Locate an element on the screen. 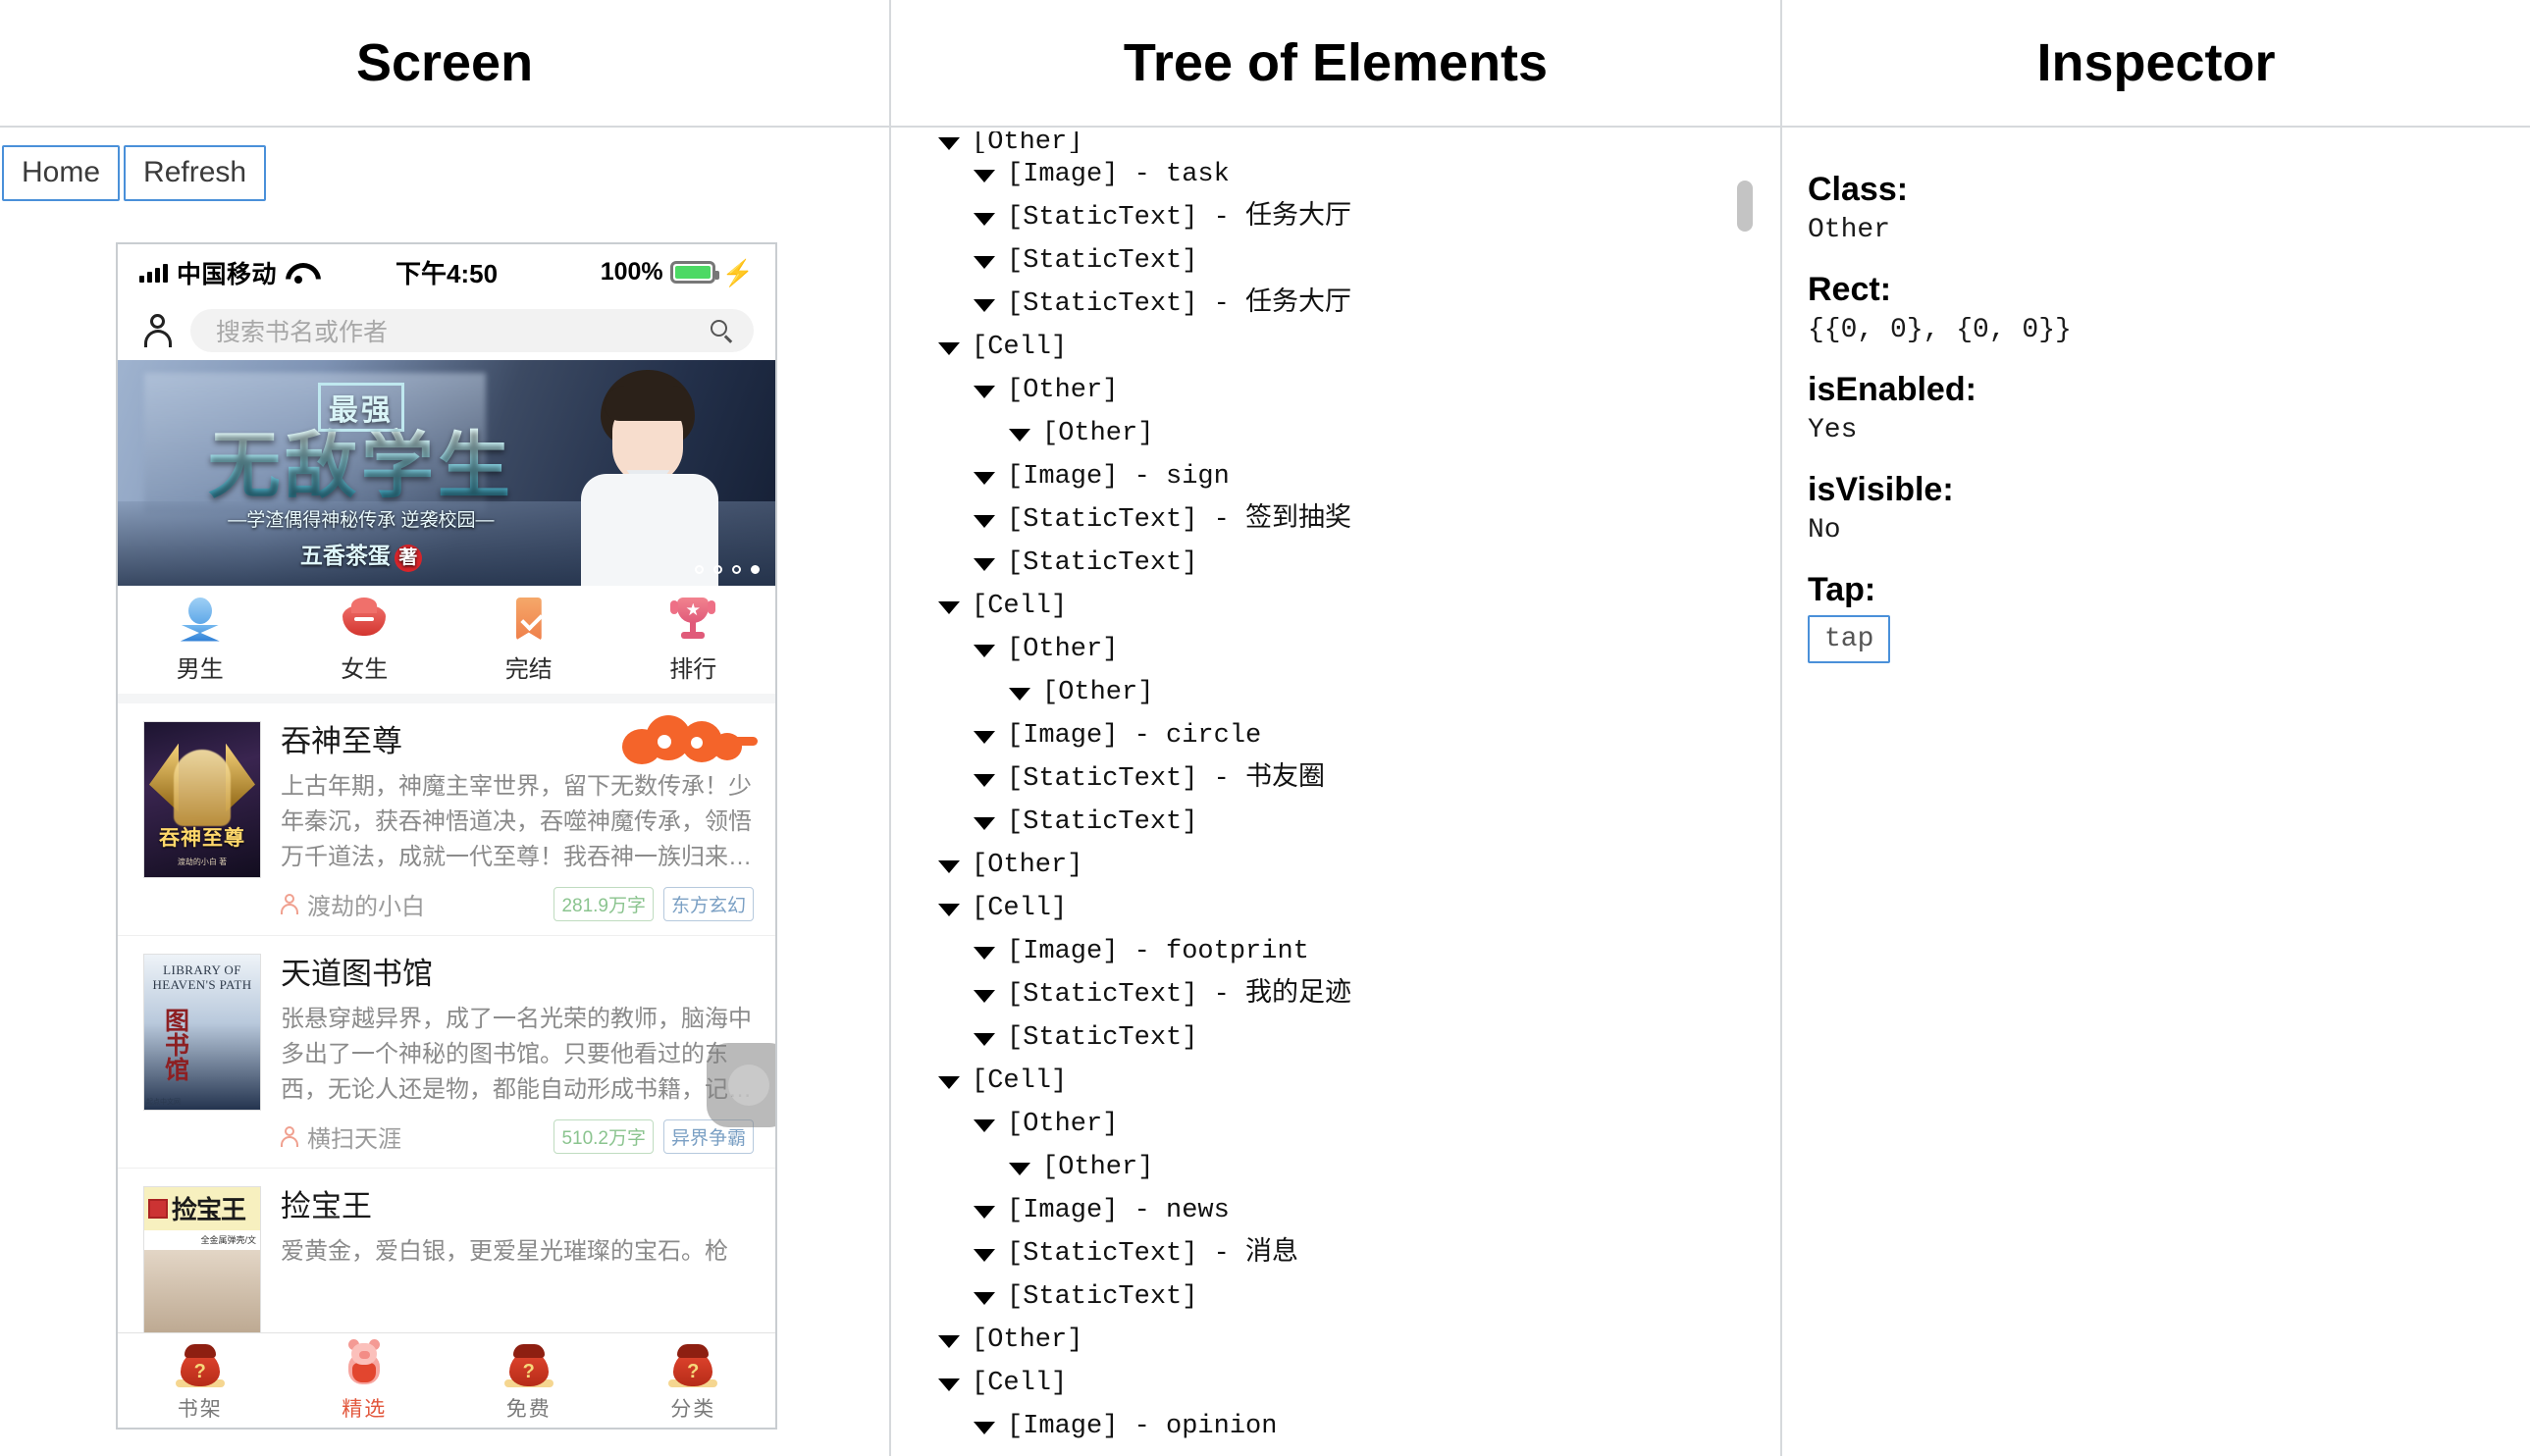 This screenshot has height=1456, width=2530. category-female: 女生 is located at coordinates (365, 640).